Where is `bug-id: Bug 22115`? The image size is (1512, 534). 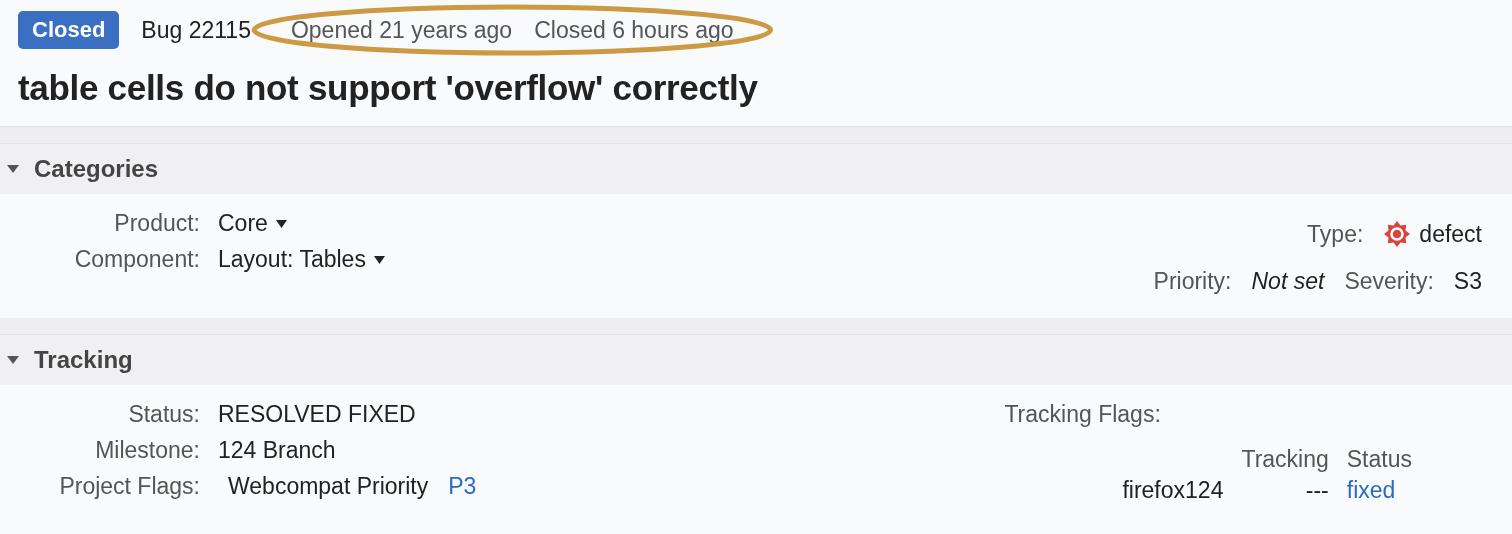 bug-id: Bug 22115 is located at coordinates (196, 30).